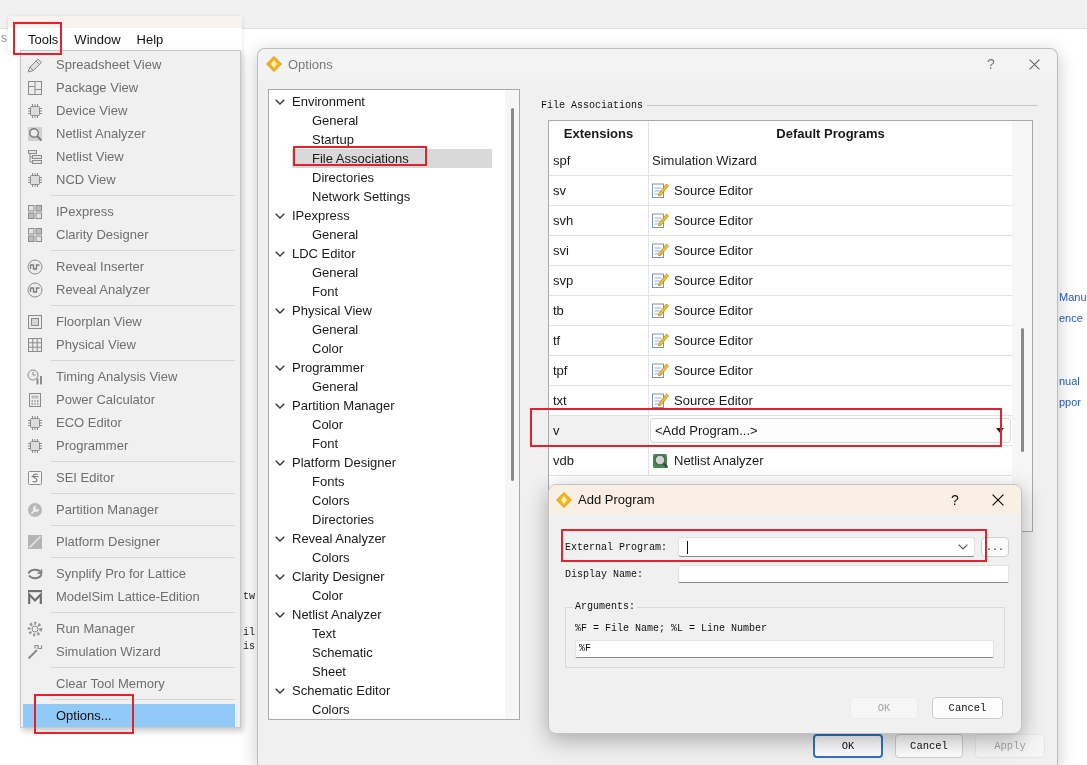 The height and width of the screenshot is (765, 1087). Describe the element at coordinates (599, 191) in the screenshot. I see `extension-cell: sv` at that location.